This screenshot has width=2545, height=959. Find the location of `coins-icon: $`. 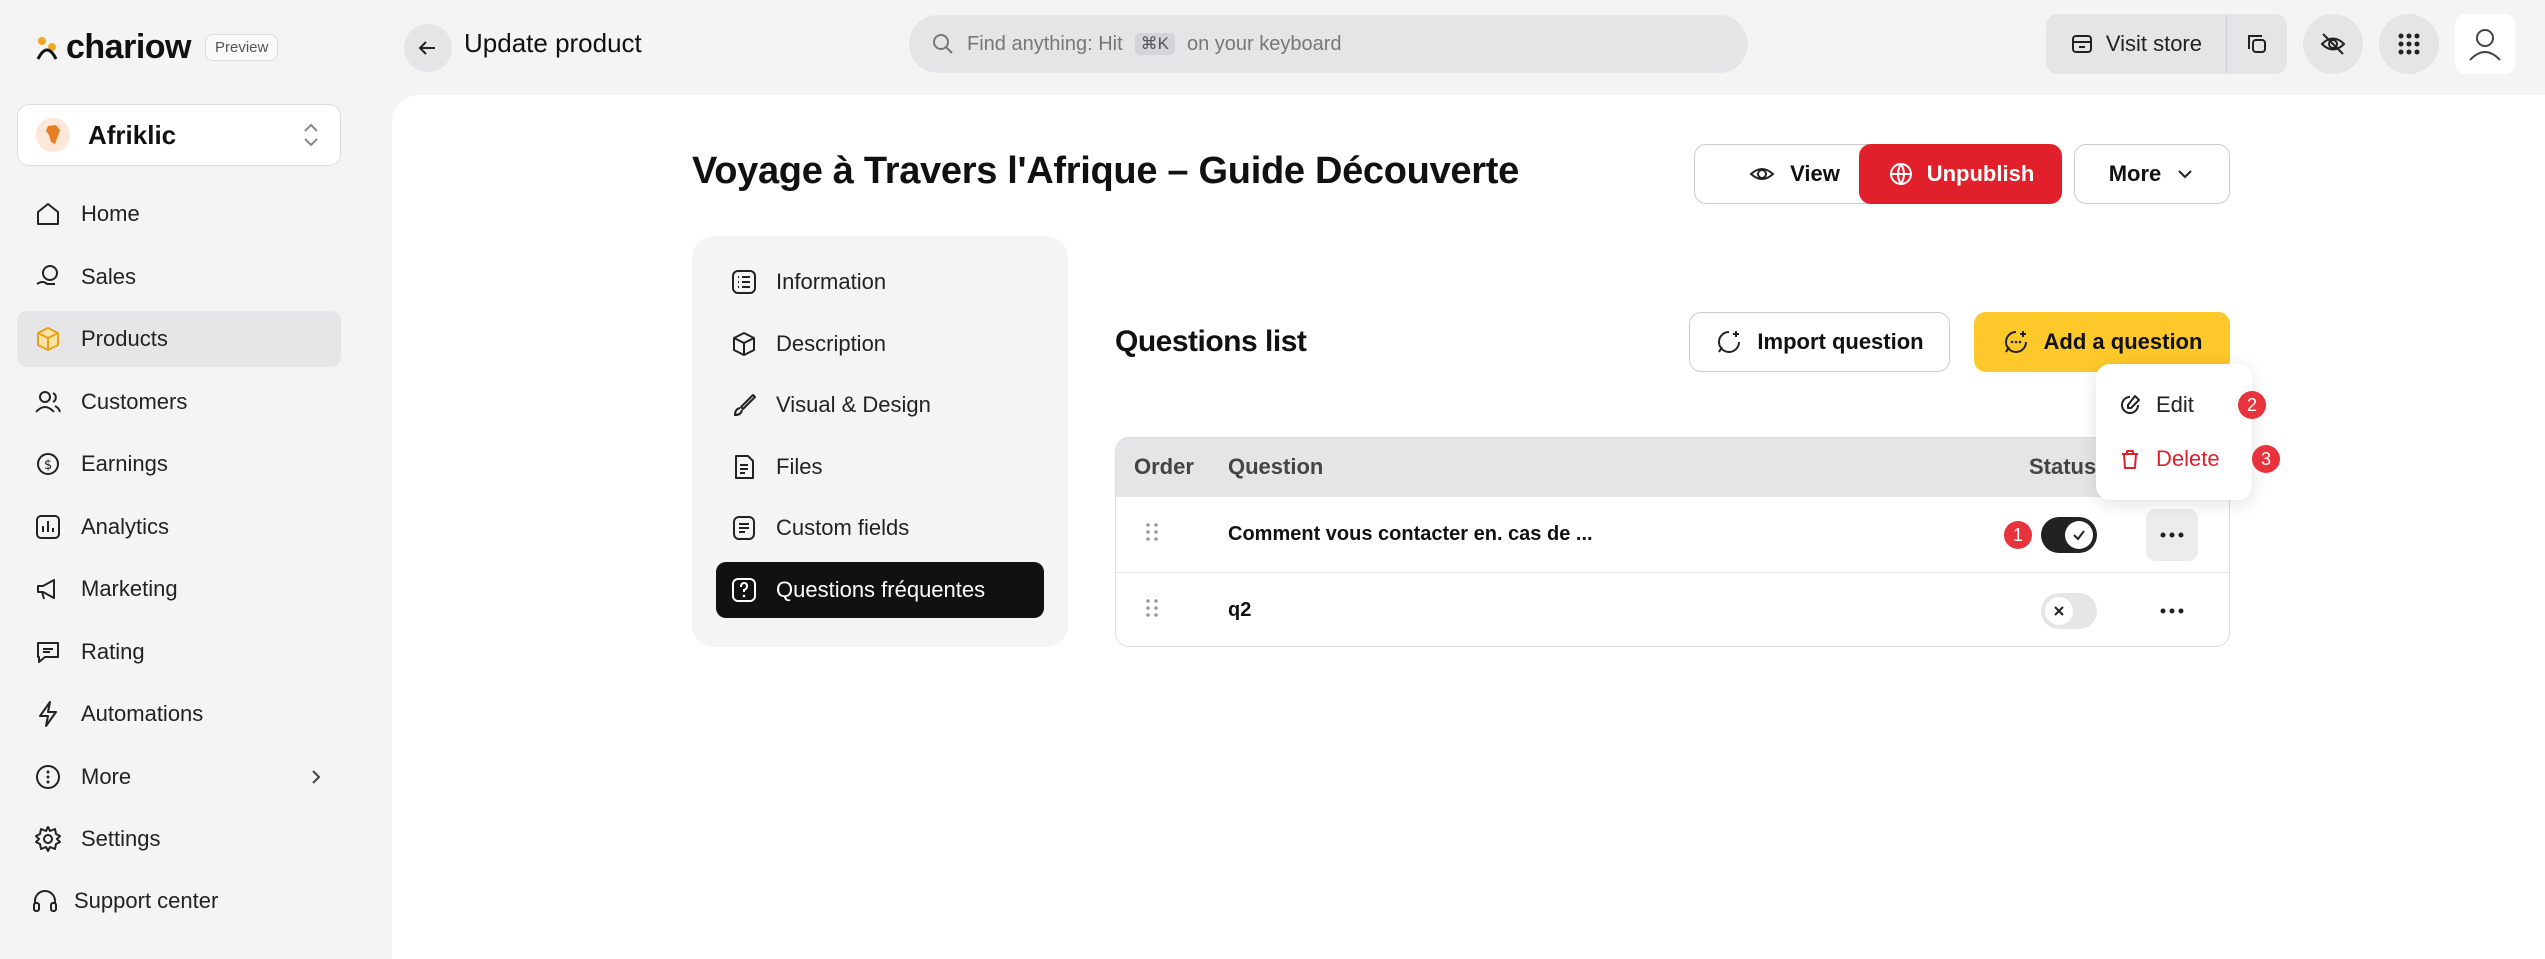

coins-icon: $ is located at coordinates (48, 464).